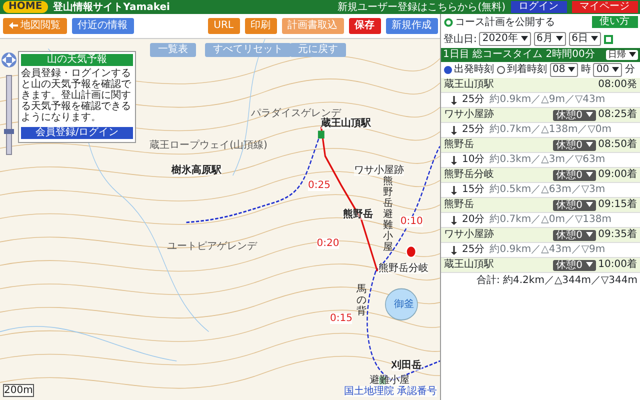 This screenshot has height=400, width=640. I want to click on time-label: 0:10, so click(411, 221).